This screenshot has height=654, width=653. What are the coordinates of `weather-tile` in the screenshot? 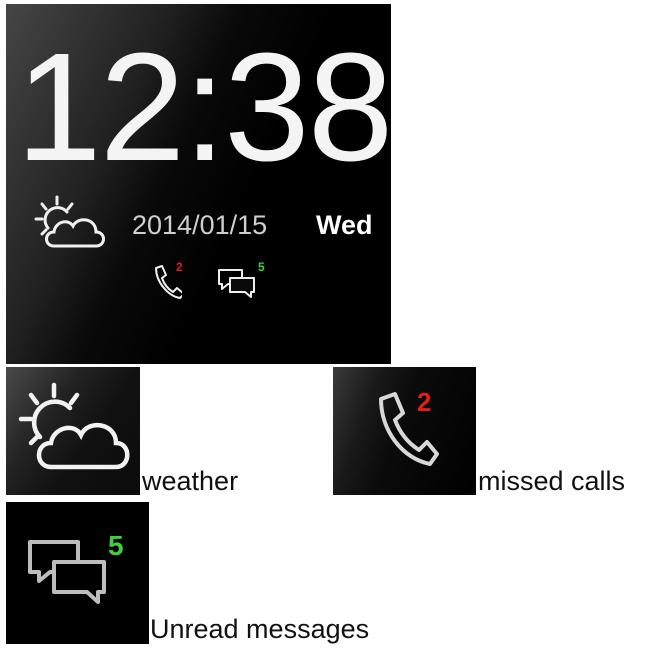 It's located at (73, 431).